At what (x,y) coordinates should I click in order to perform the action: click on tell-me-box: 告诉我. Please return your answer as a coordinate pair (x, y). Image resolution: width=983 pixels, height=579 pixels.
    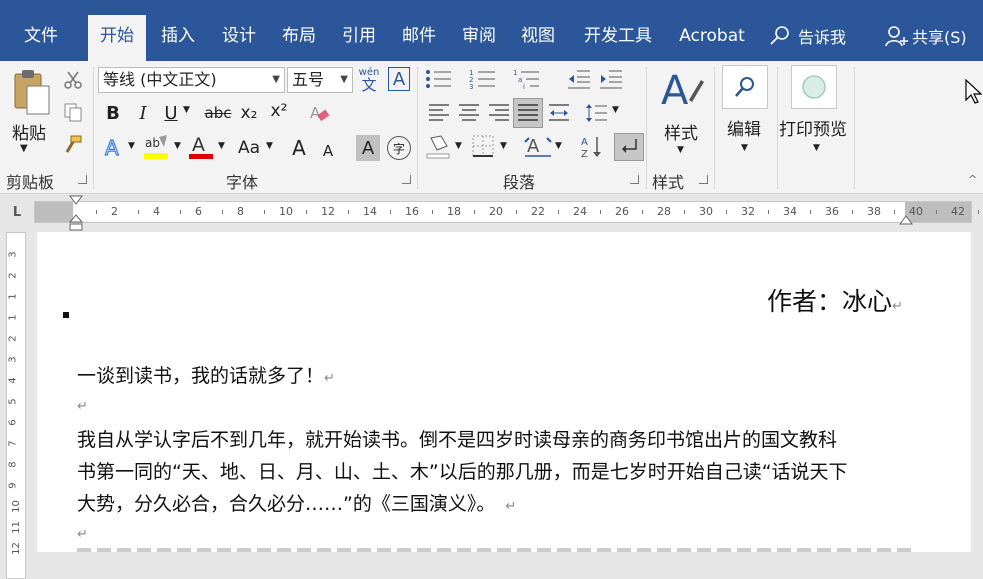
    Looking at the image, I should click on (807, 36).